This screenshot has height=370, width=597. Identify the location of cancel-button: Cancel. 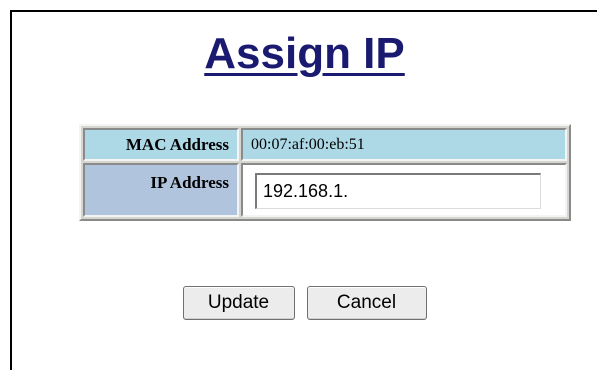
(366, 303).